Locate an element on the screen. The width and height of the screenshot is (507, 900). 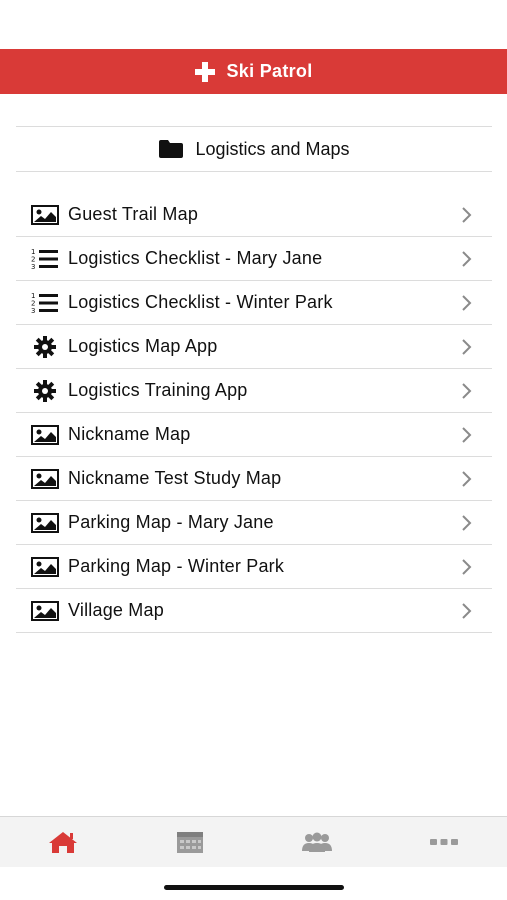
item-label: Guest Trail Map is located at coordinates (133, 214).